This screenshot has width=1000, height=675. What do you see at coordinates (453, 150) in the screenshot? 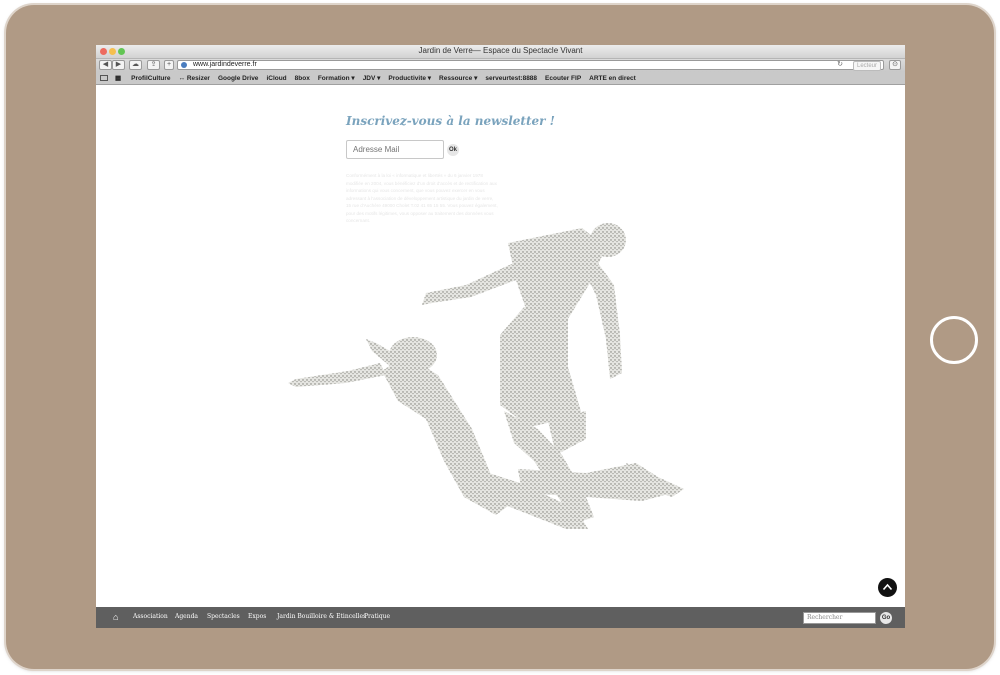
I see `newsletter-submit-button: Ok` at bounding box center [453, 150].